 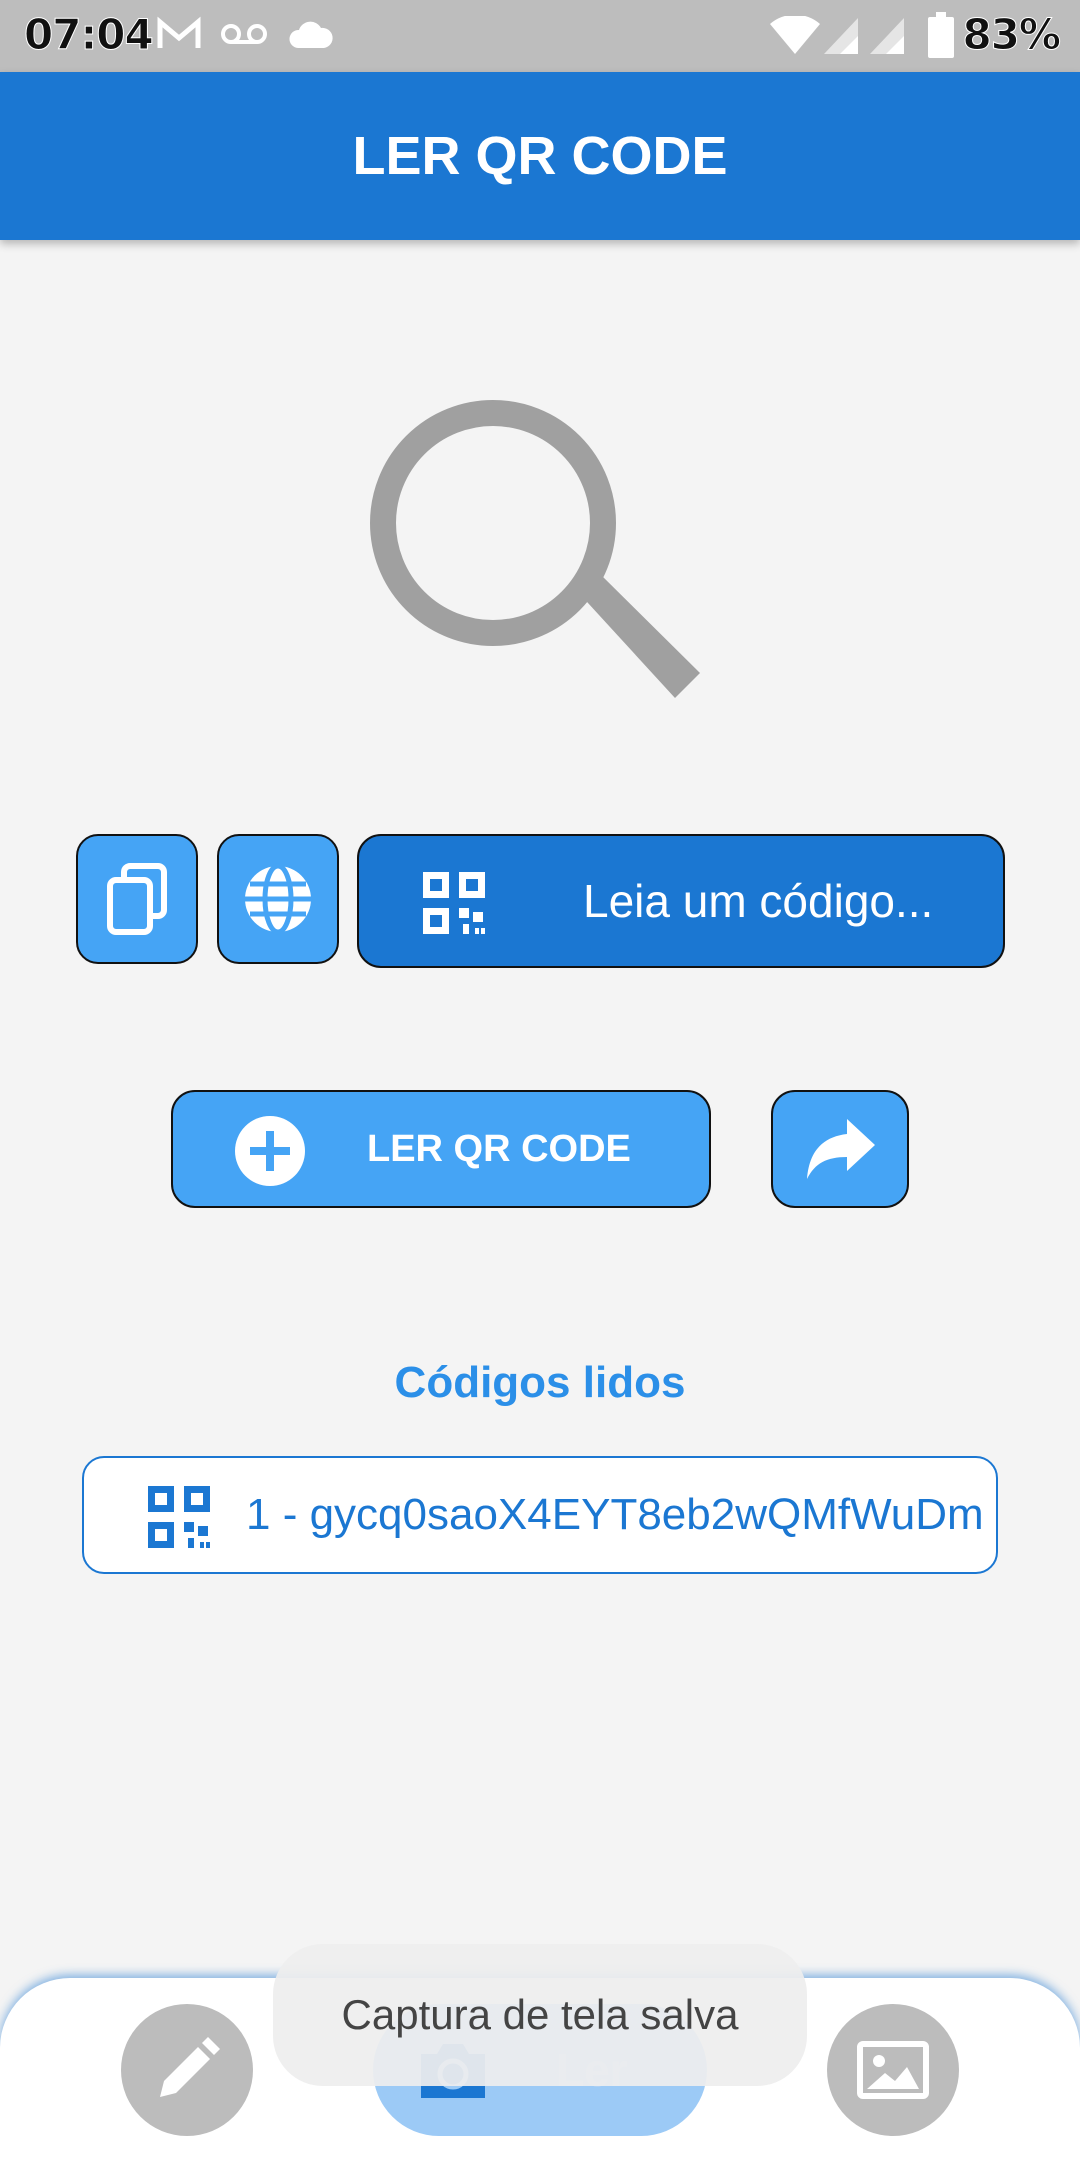 I want to click on share-button, so click(x=840, y=1149).